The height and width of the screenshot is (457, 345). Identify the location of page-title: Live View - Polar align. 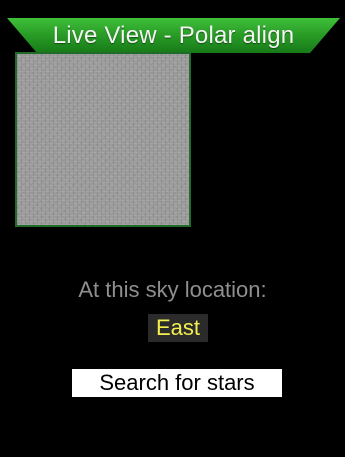
(173, 35).